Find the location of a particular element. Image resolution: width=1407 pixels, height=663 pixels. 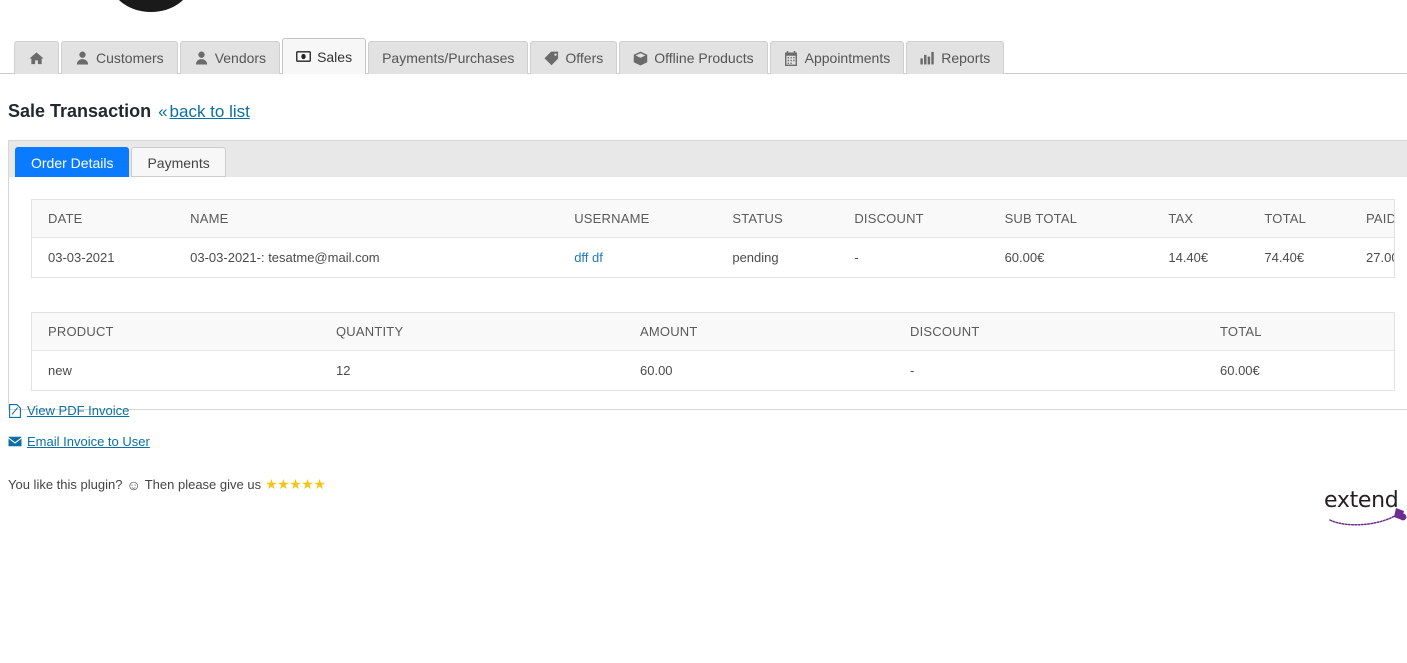

nav-tab-offers: Offers is located at coordinates (574, 57).